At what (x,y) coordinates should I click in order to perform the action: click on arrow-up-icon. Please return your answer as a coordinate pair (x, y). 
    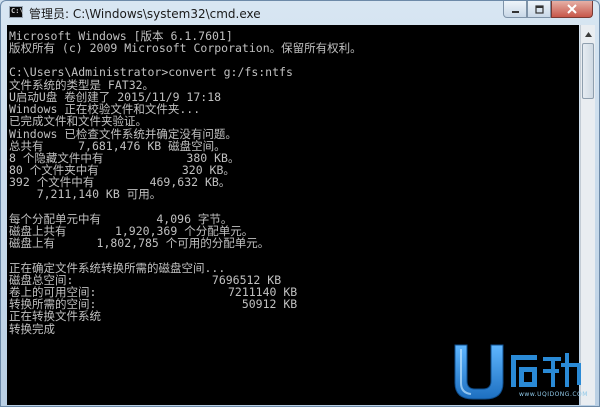
    Looking at the image, I should click on (588, 34).